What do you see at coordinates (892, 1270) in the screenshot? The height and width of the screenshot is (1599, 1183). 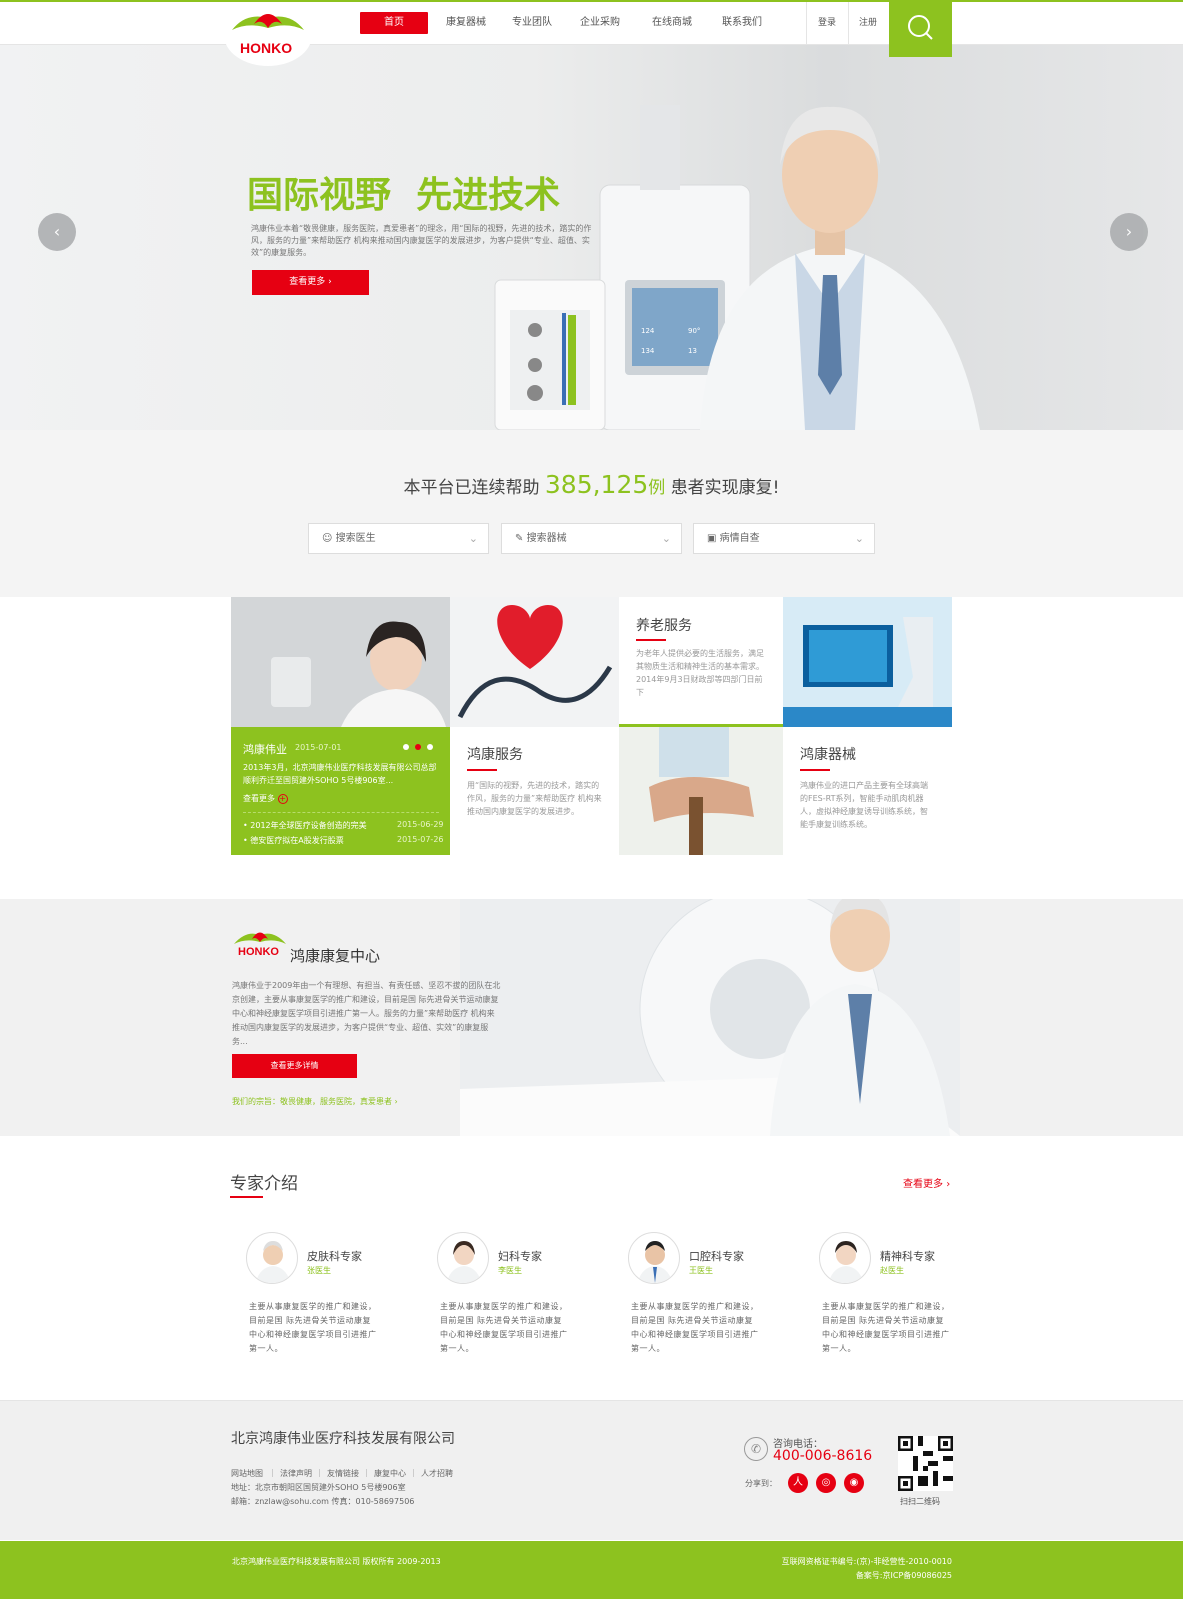 I see `expert-name: 赵医生` at bounding box center [892, 1270].